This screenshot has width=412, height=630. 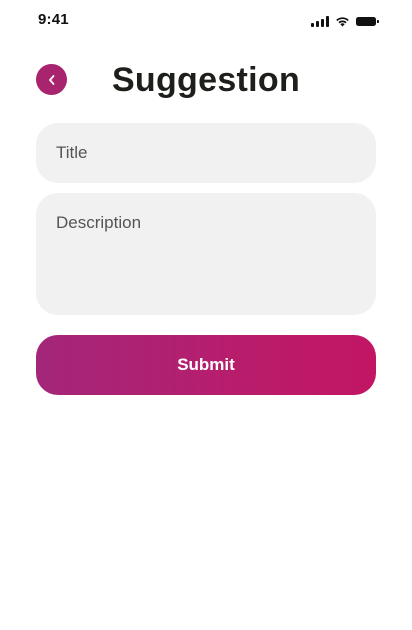 I want to click on signal-icon, so click(x=320, y=21).